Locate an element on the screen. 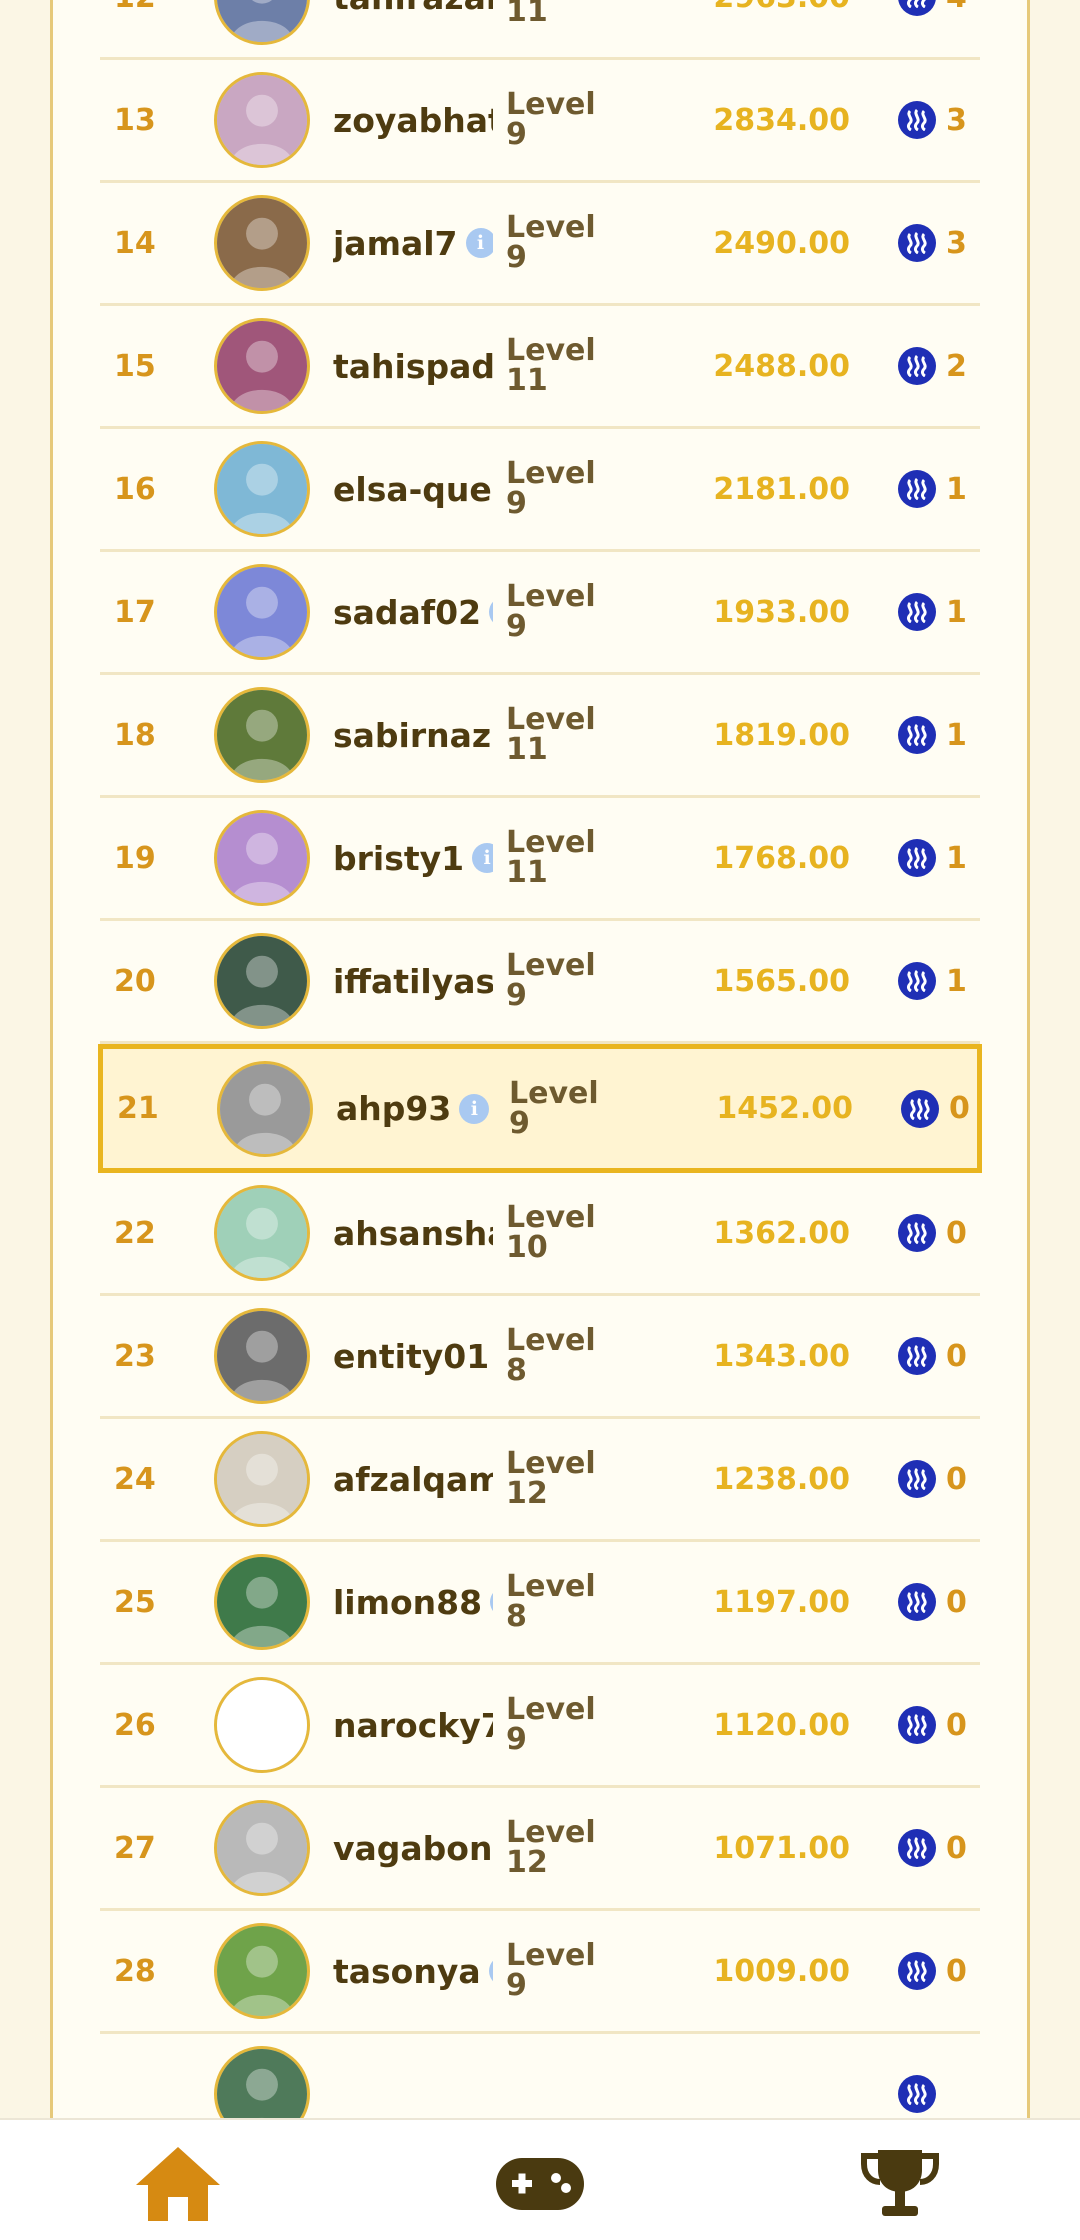  username: iffatilyas is located at coordinates (413, 981).